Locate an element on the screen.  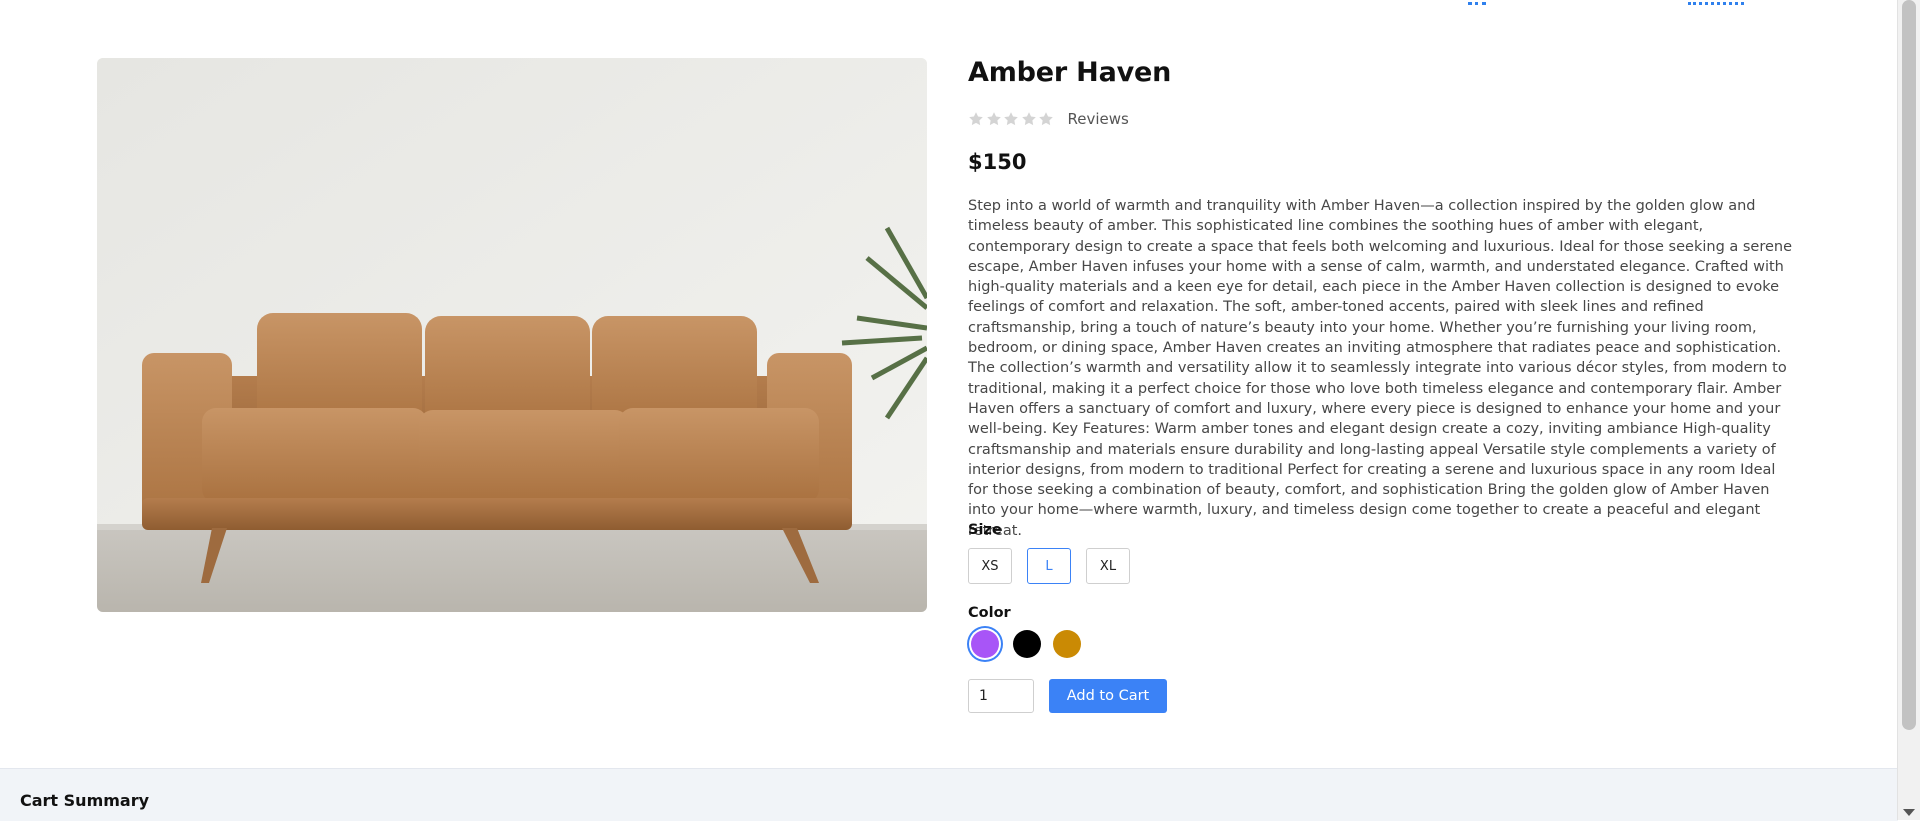
cart-summary-title: Cart Summary is located at coordinates (85, 800).